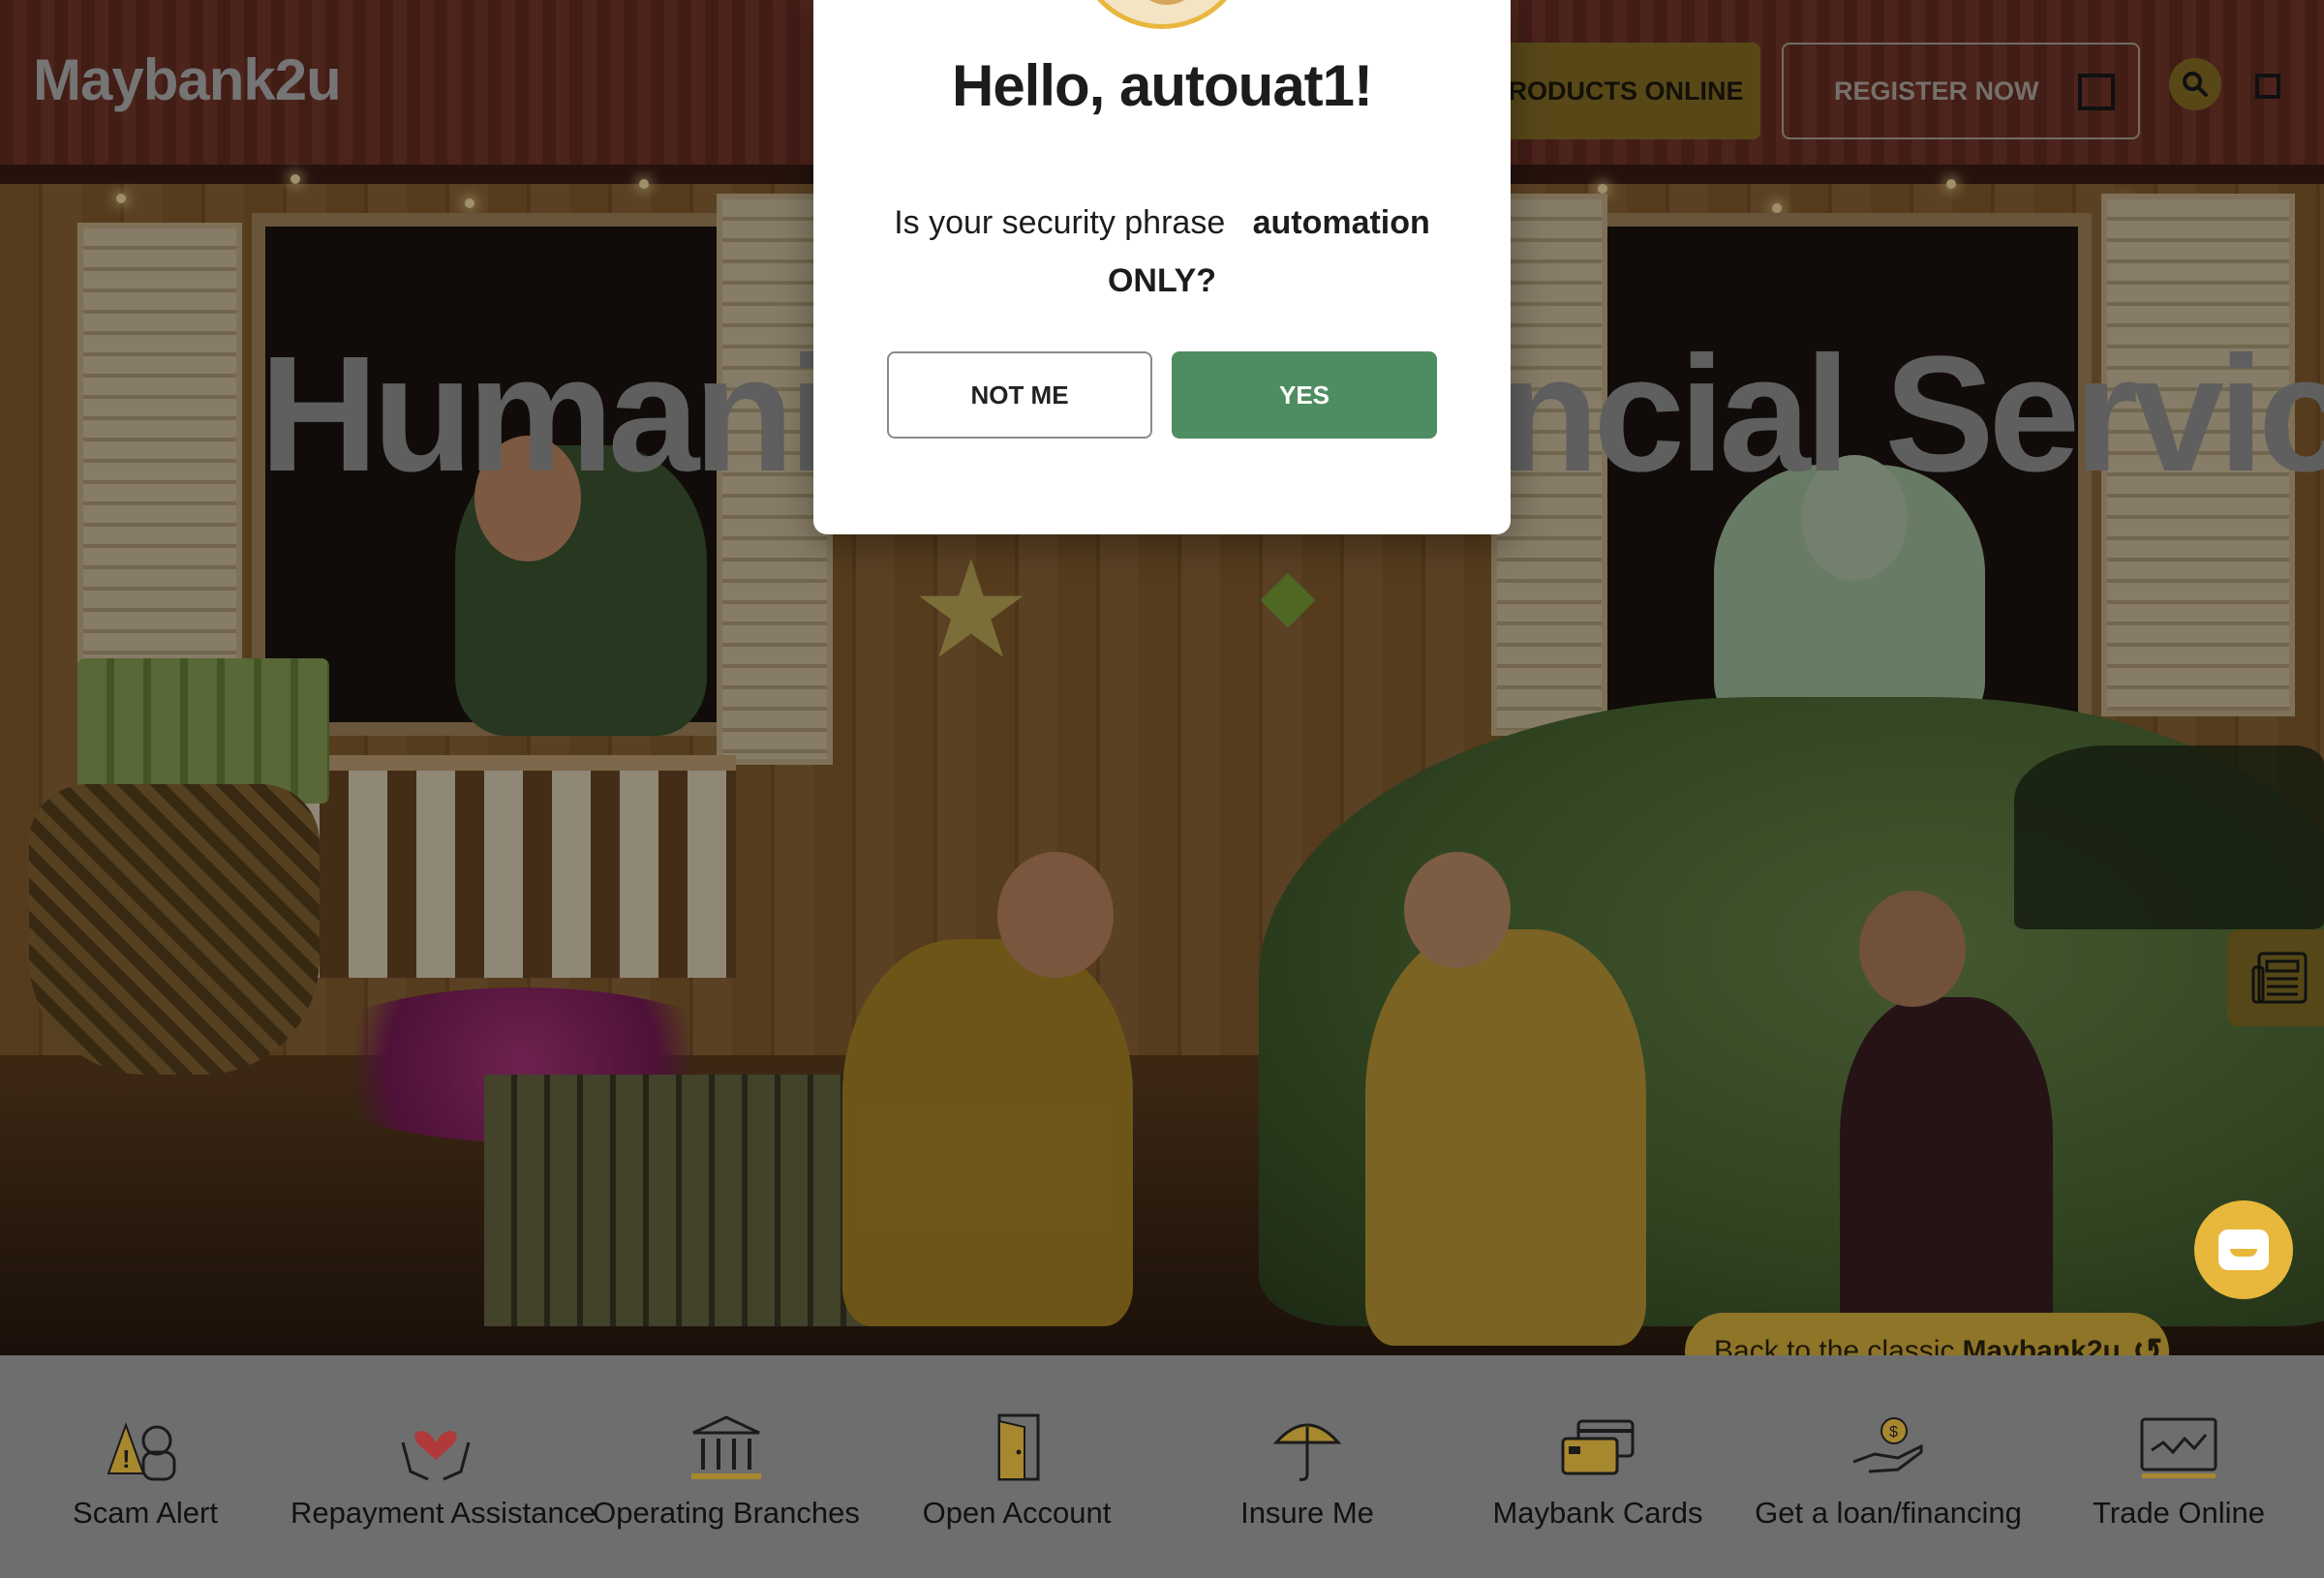 The width and height of the screenshot is (2324, 1578). I want to click on quick-link-label: Scam Alert, so click(146, 1513).